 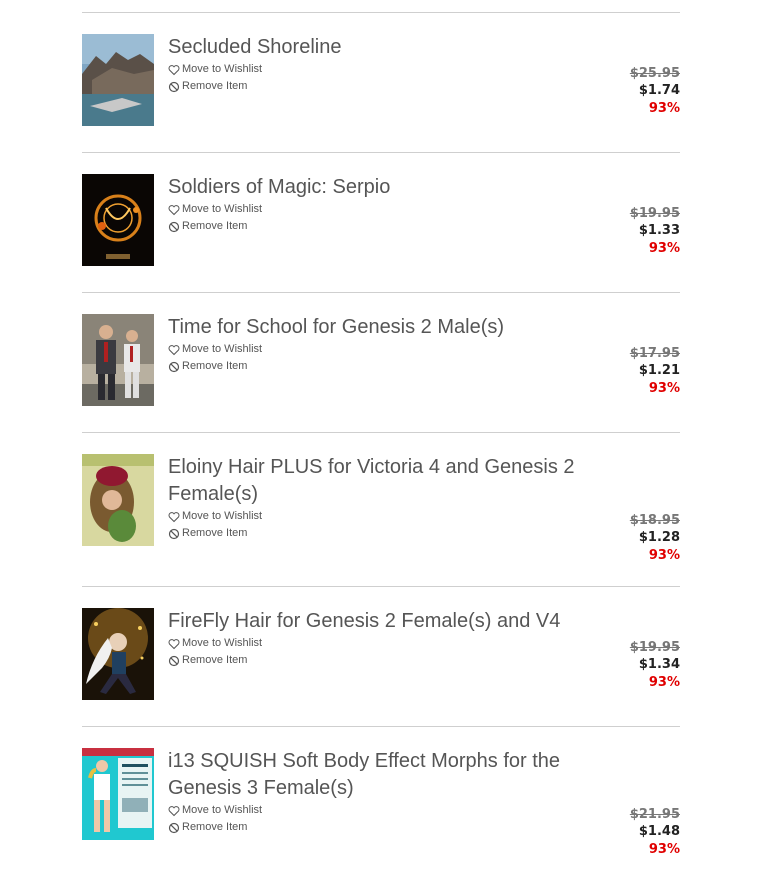 I want to click on original-price: $17.95, so click(x=654, y=353).